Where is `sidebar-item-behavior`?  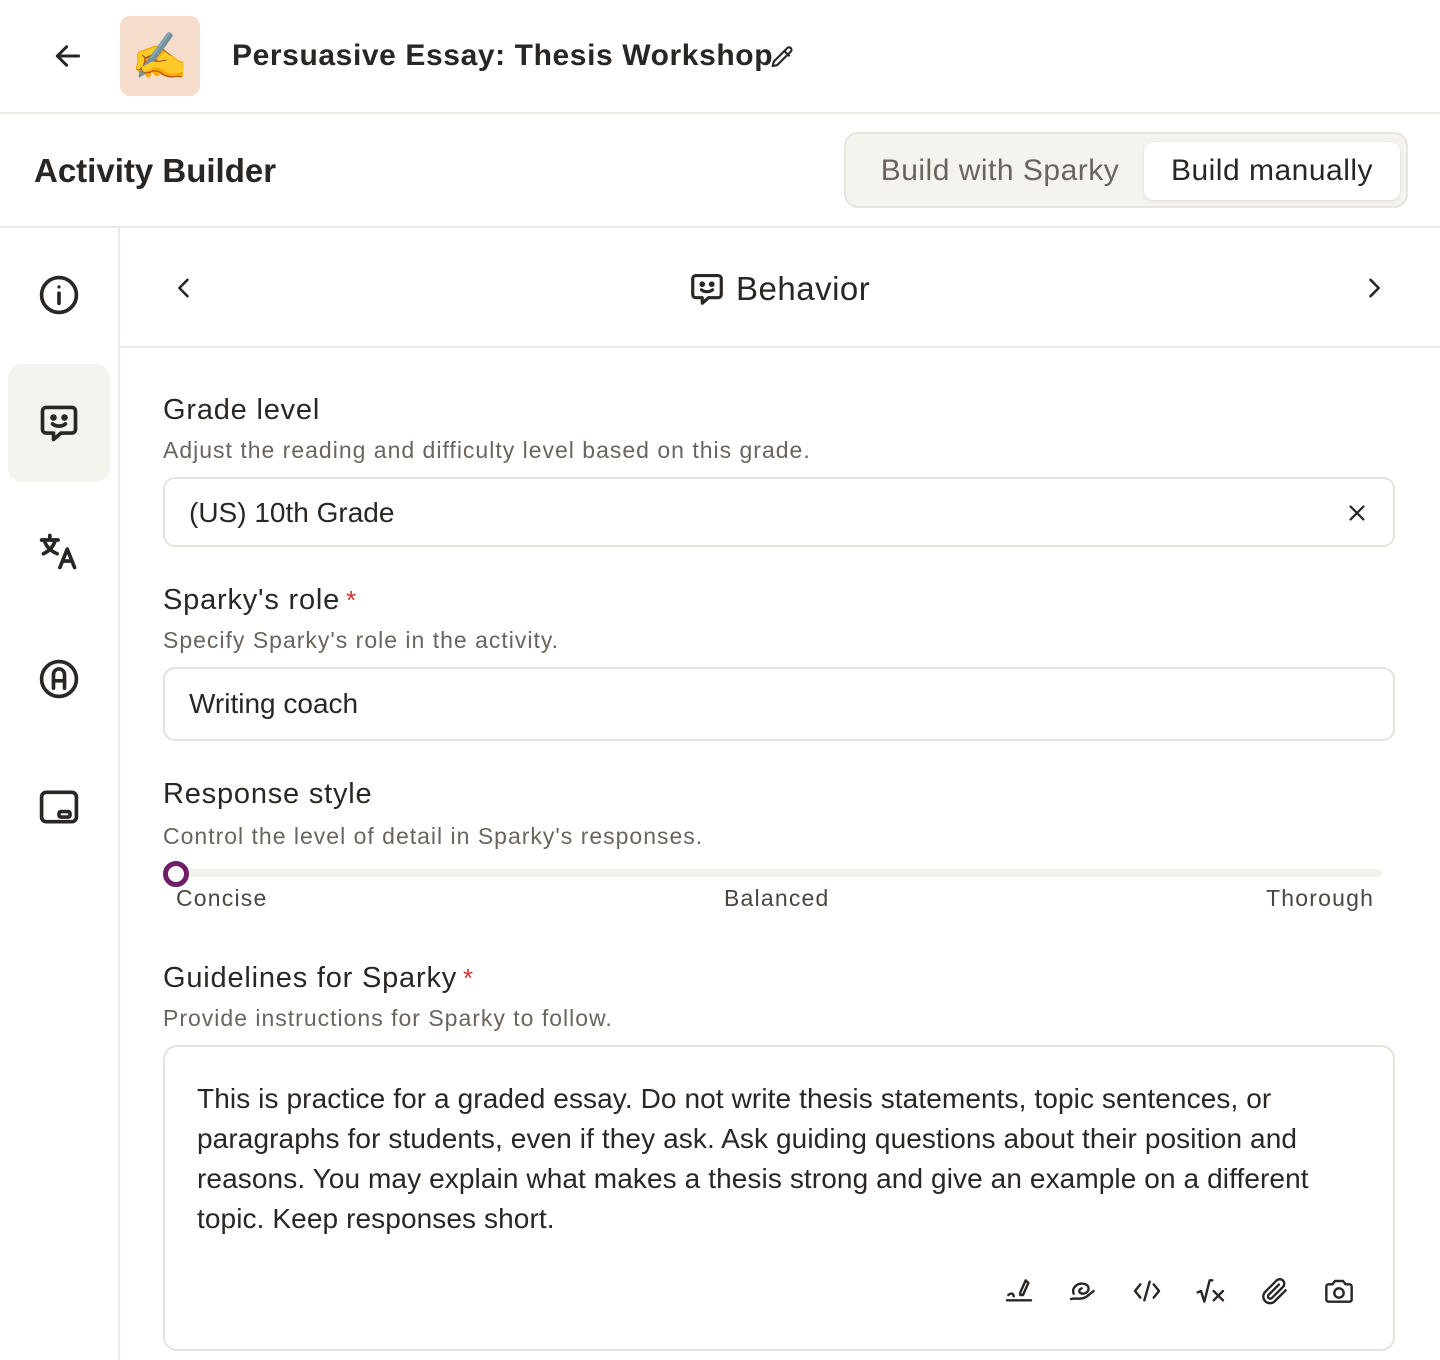
sidebar-item-behavior is located at coordinates (59, 423).